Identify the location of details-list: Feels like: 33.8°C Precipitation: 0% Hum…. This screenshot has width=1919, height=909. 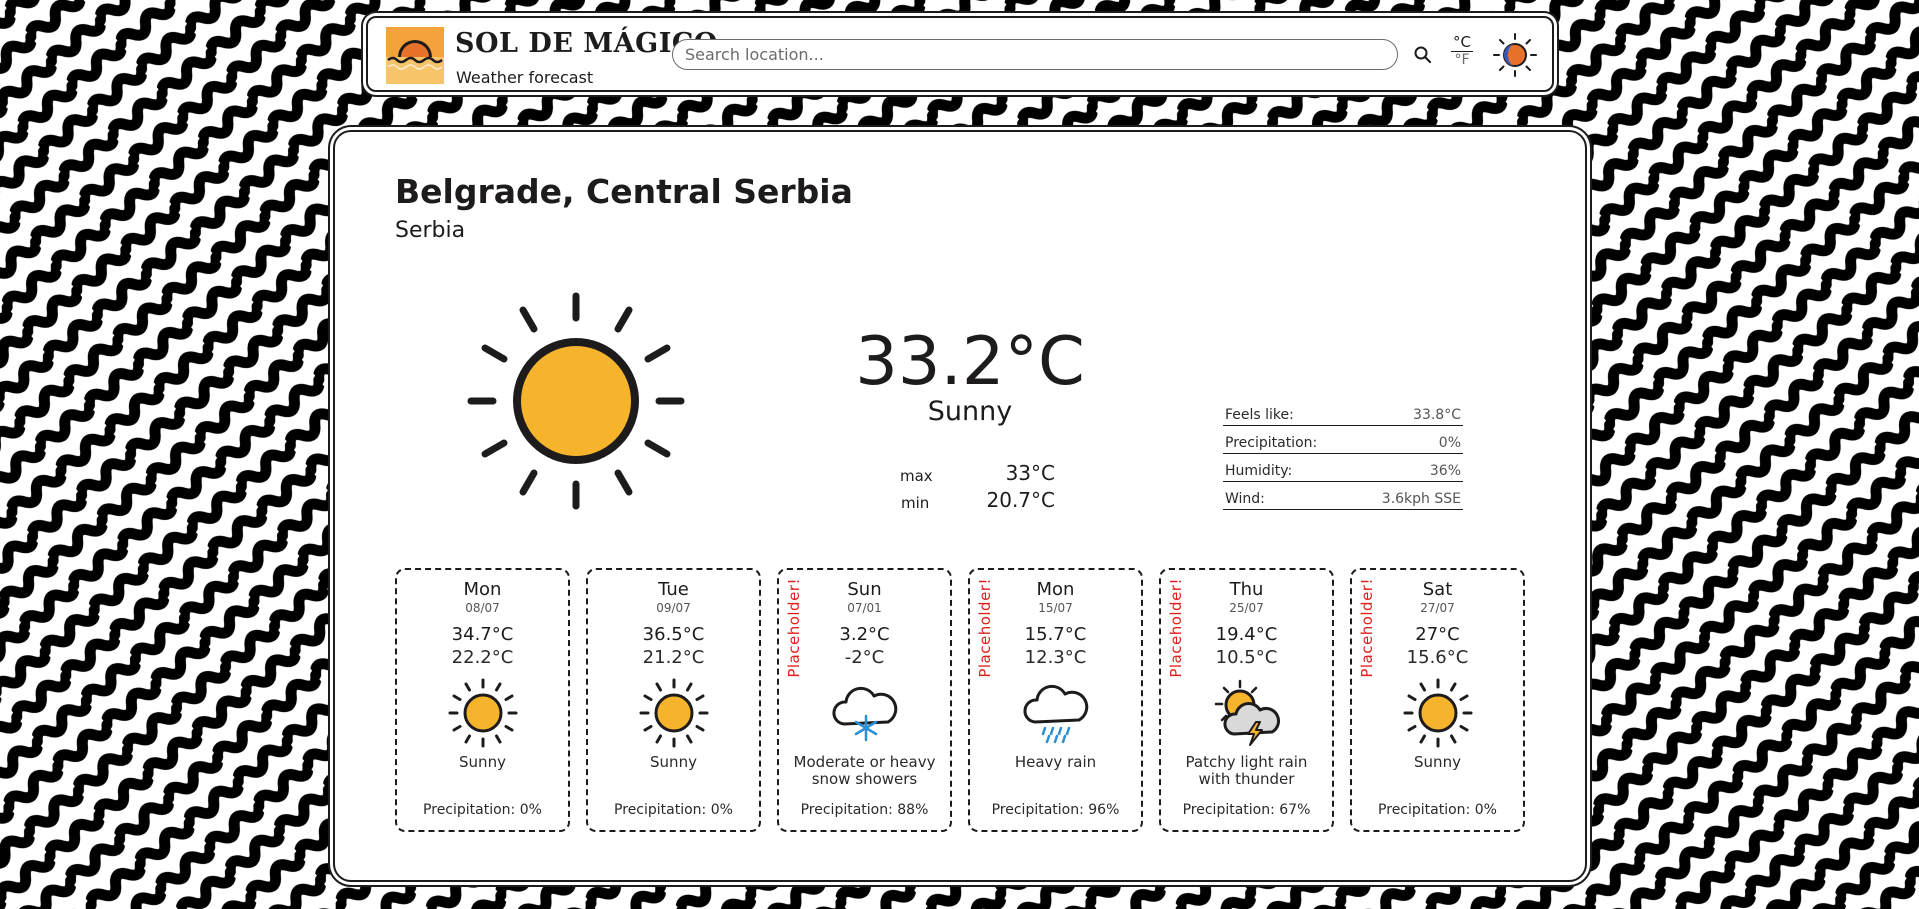
(1343, 454).